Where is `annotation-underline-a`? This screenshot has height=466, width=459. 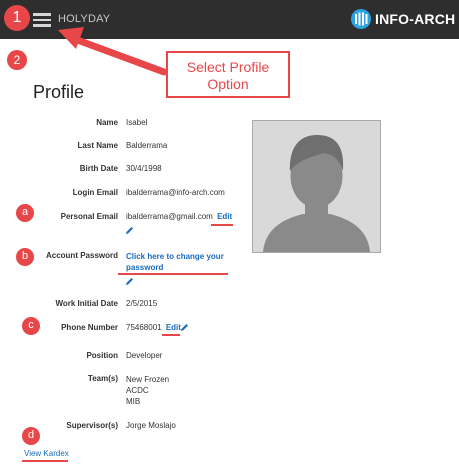 annotation-underline-a is located at coordinates (222, 225).